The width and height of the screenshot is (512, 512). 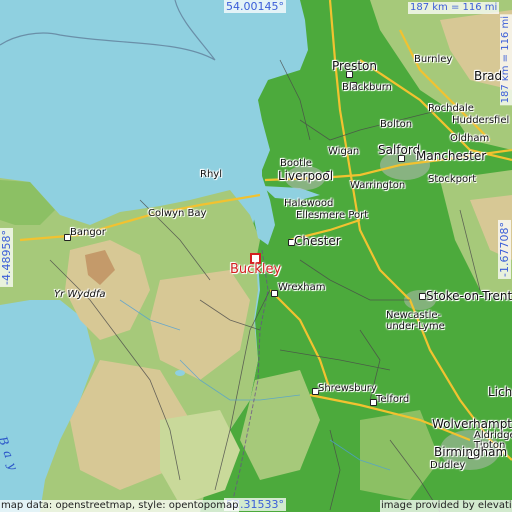 What do you see at coordinates (469, 296) in the screenshot?
I see `place-label: Stoke-on-Trent` at bounding box center [469, 296].